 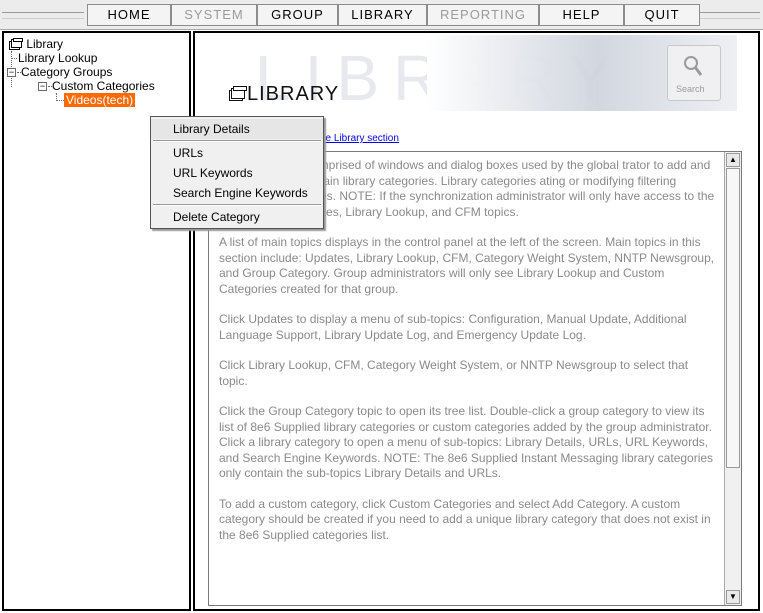 I want to click on scrollbar-thumb, so click(x=733, y=318).